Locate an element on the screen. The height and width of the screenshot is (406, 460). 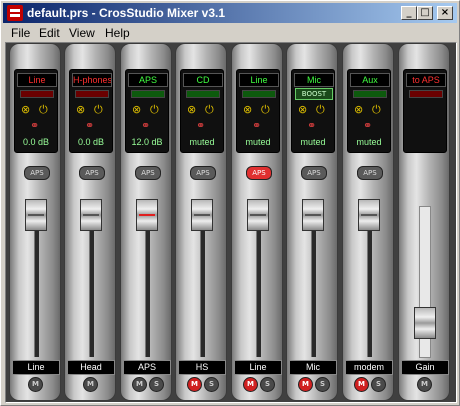
channel-name: Head is located at coordinates (91, 367).